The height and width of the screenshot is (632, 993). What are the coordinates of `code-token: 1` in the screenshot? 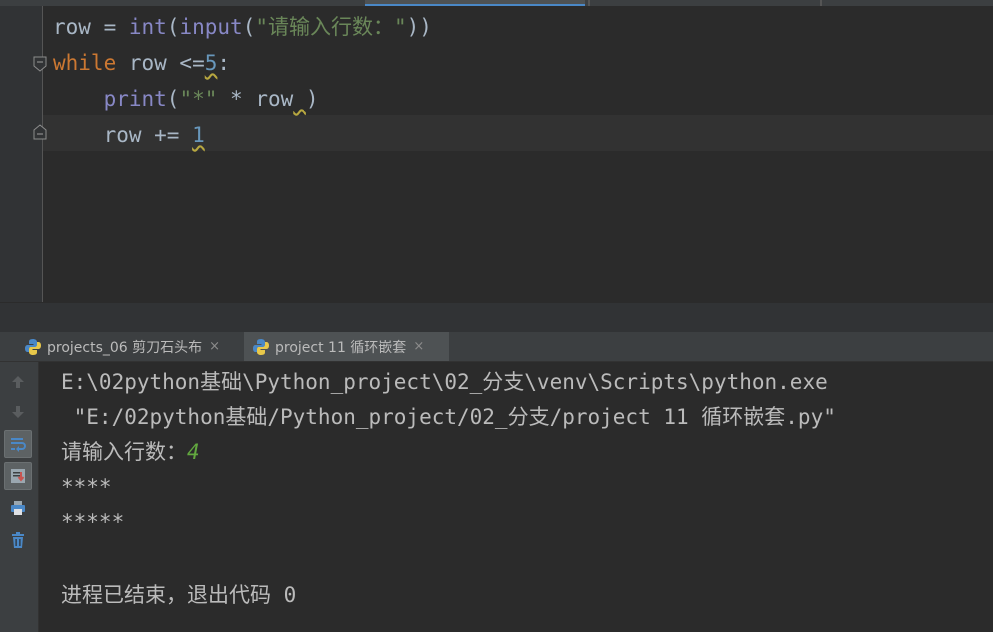 It's located at (198, 135).